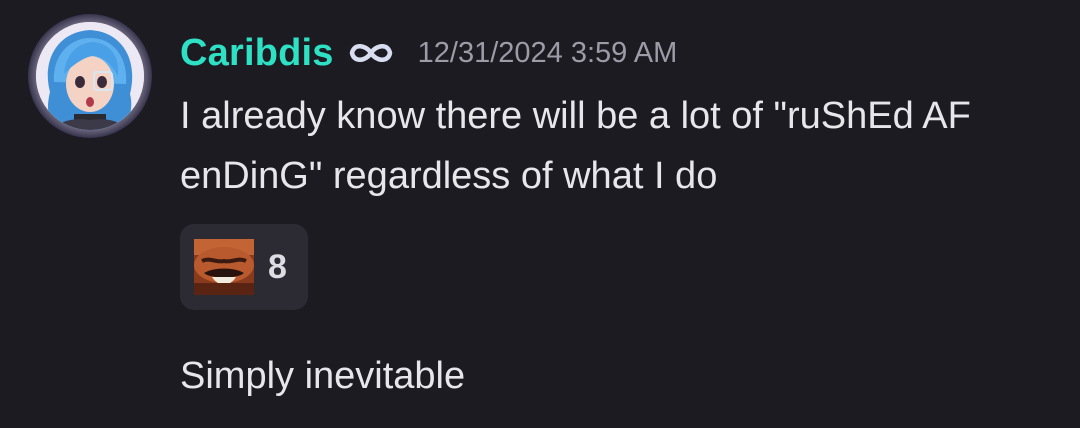 Image resolution: width=1080 pixels, height=428 pixels. Describe the element at coordinates (323, 376) in the screenshot. I see `followup-message-text: Simply inevitable` at that location.